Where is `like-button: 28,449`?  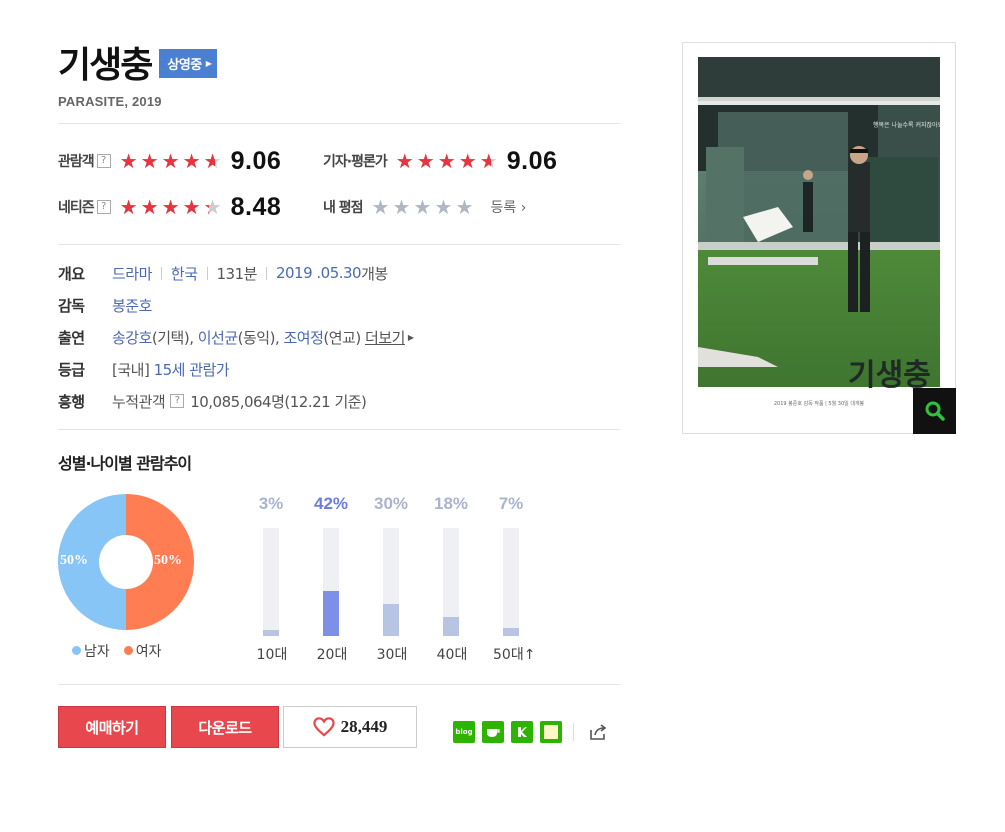 like-button: 28,449 is located at coordinates (350, 727).